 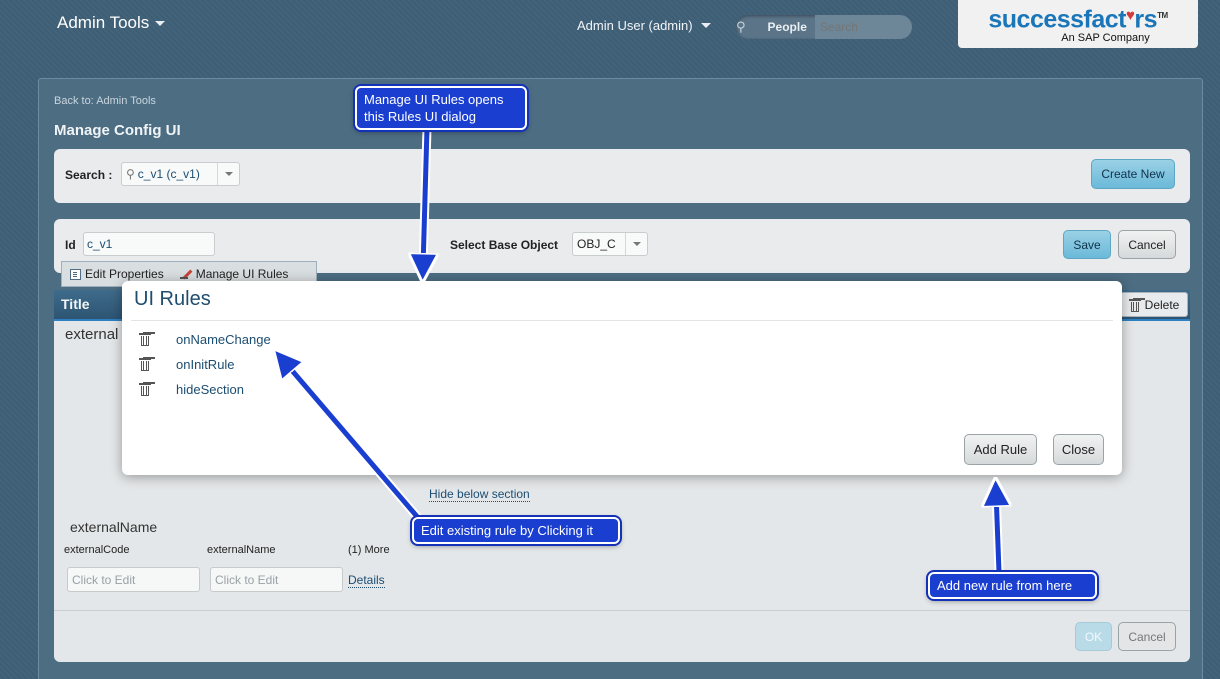 I want to click on search-scope: People, so click(x=780, y=27).